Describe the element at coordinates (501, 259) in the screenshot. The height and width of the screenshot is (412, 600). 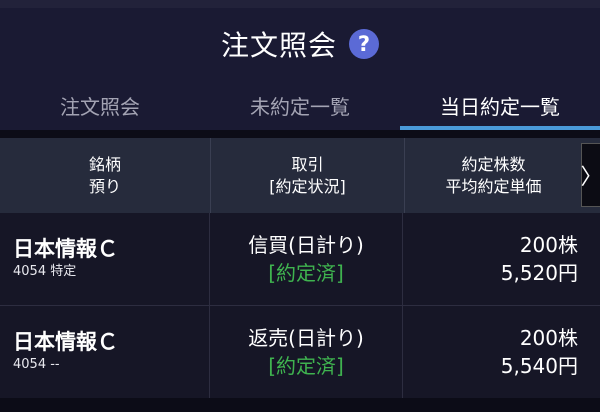
I see `quantity-cell: 200株 5,520円` at that location.